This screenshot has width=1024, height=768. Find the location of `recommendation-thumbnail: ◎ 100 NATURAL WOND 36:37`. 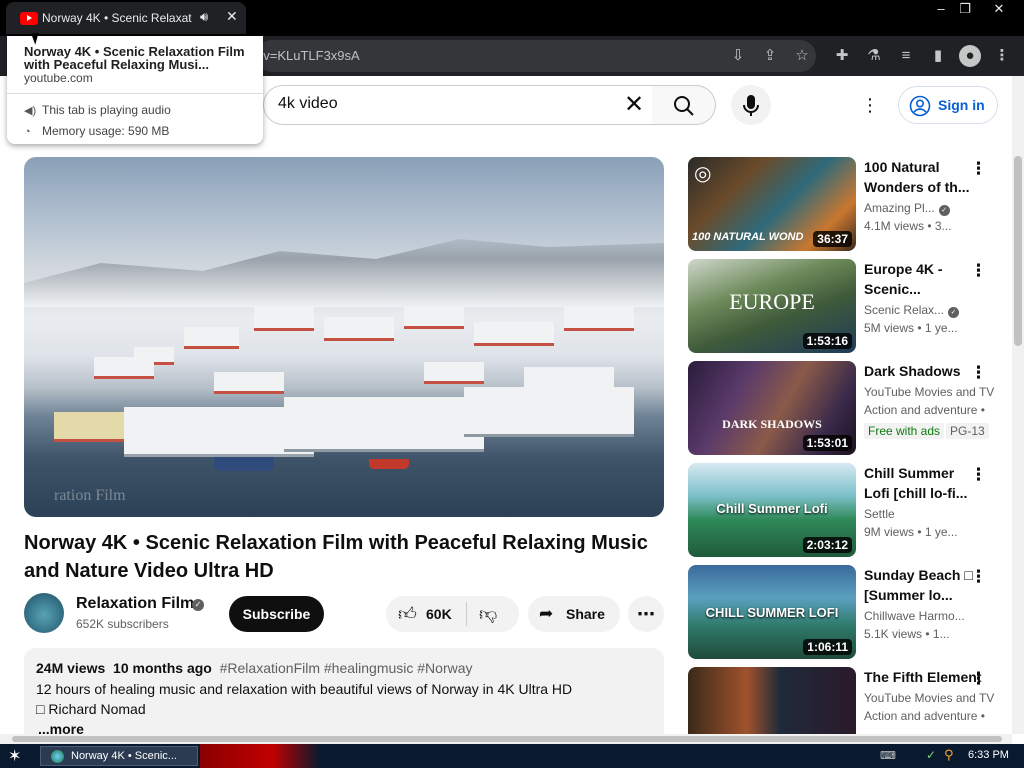

recommendation-thumbnail: ◎ 100 NATURAL WOND 36:37 is located at coordinates (772, 204).